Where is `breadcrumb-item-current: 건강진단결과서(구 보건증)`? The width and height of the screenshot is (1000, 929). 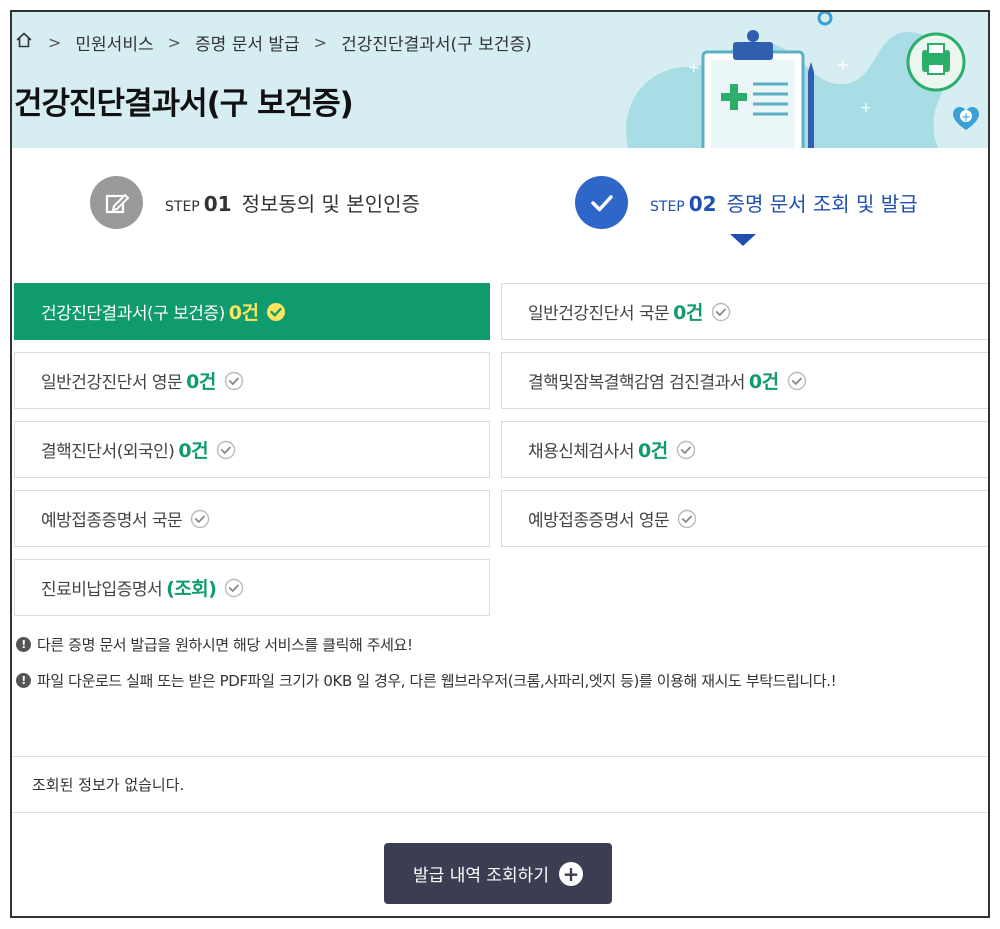 breadcrumb-item-current: 건강진단결과서(구 보건증) is located at coordinates (436, 45).